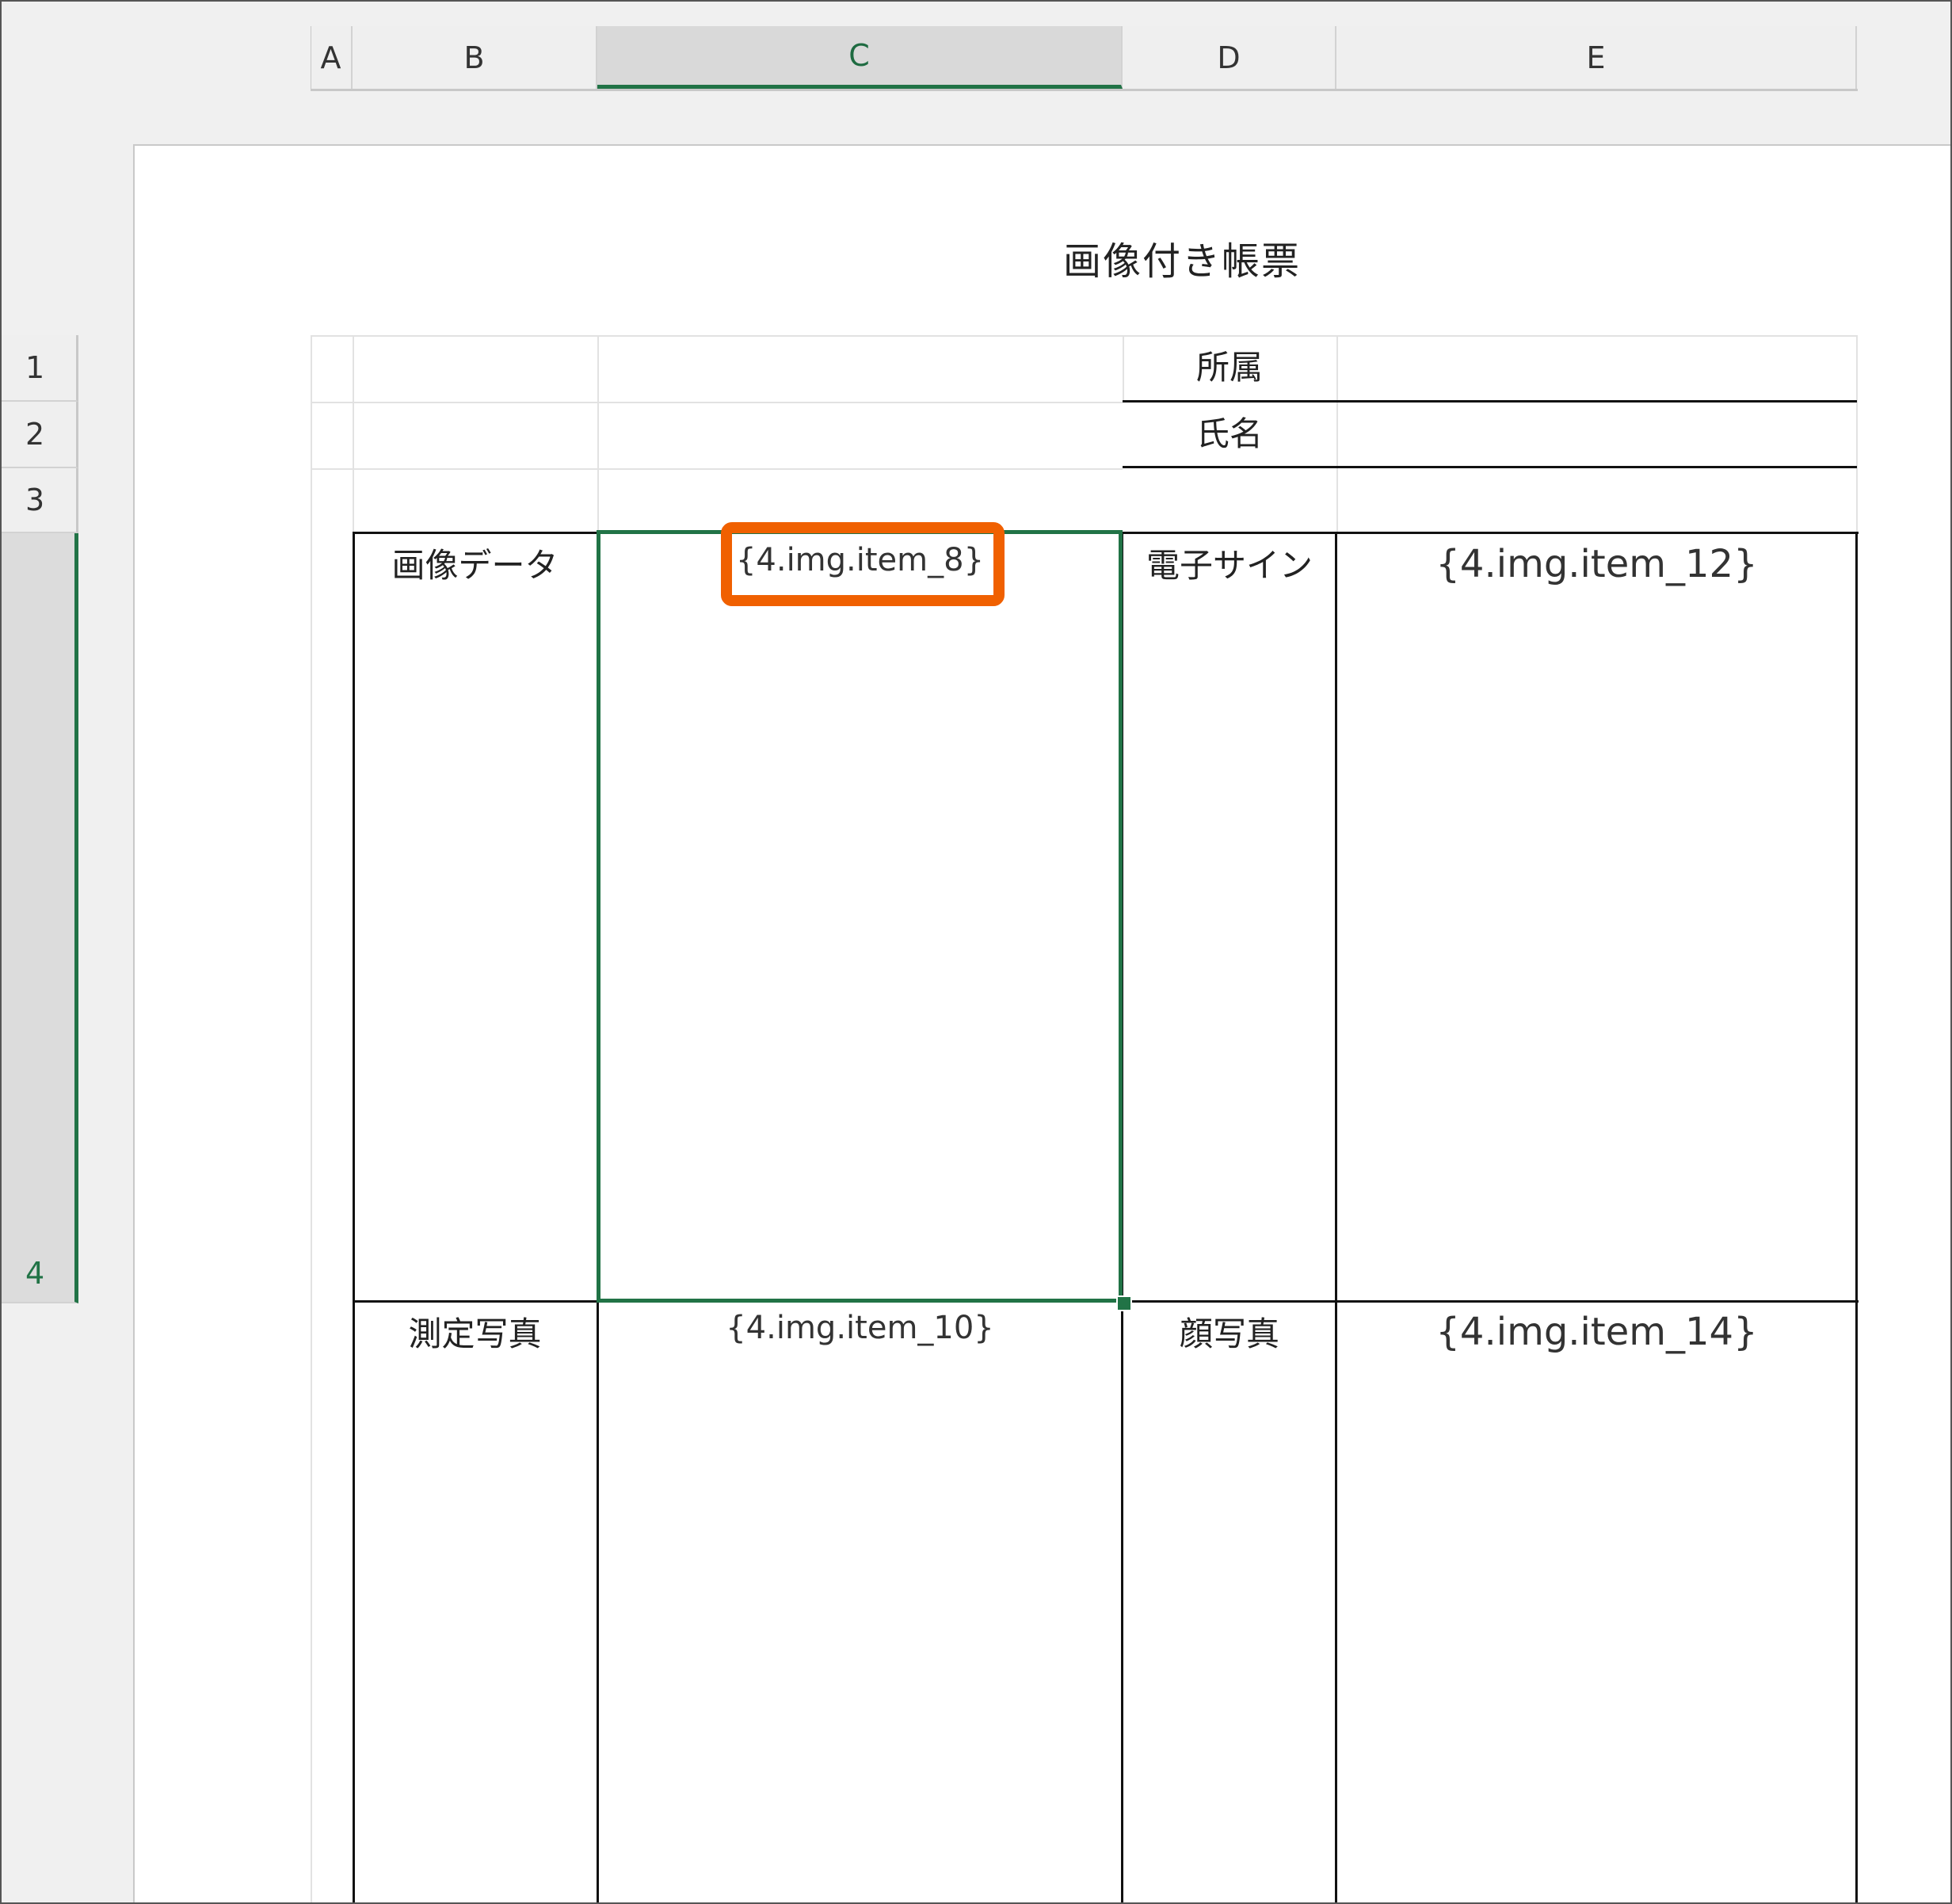 The image size is (1952, 1904). I want to click on column-header-e-label: E, so click(1596, 57).